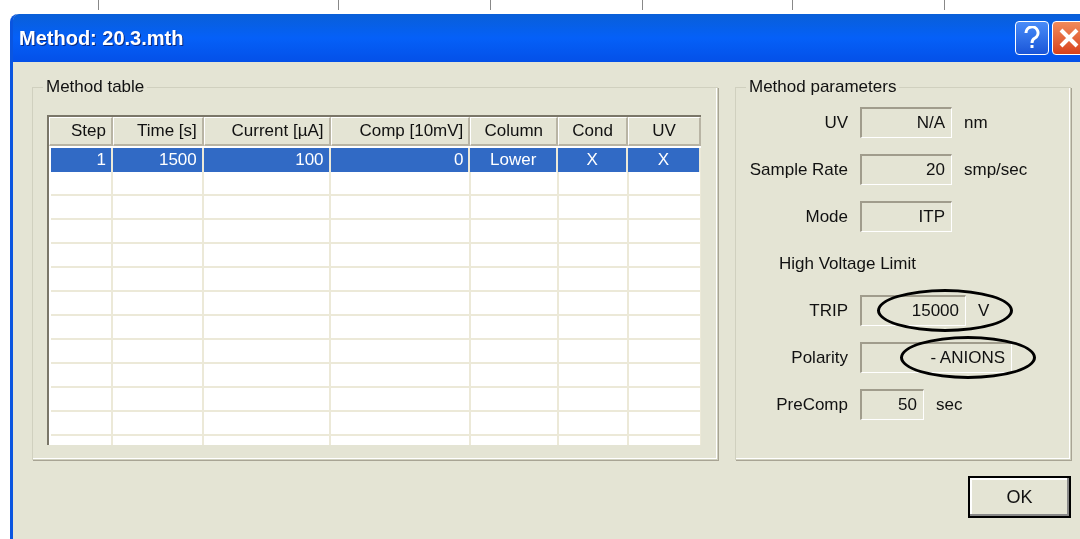  I want to click on readonly-field: N/A, so click(906, 122).